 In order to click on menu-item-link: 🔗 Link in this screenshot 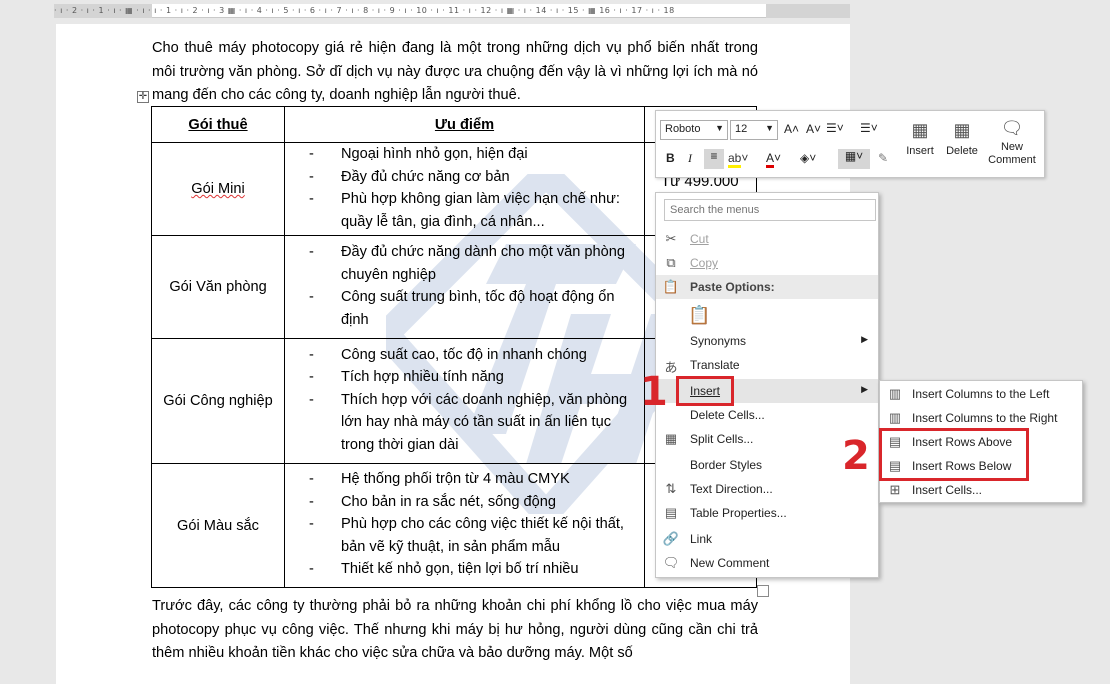, I will do `click(767, 539)`.